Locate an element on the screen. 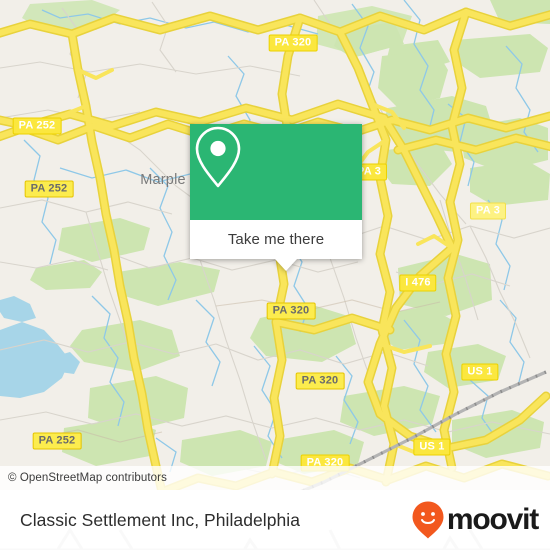 This screenshot has width=550, height=550. osm-attribution-text: © OpenStreetMap contributors is located at coordinates (87, 478).